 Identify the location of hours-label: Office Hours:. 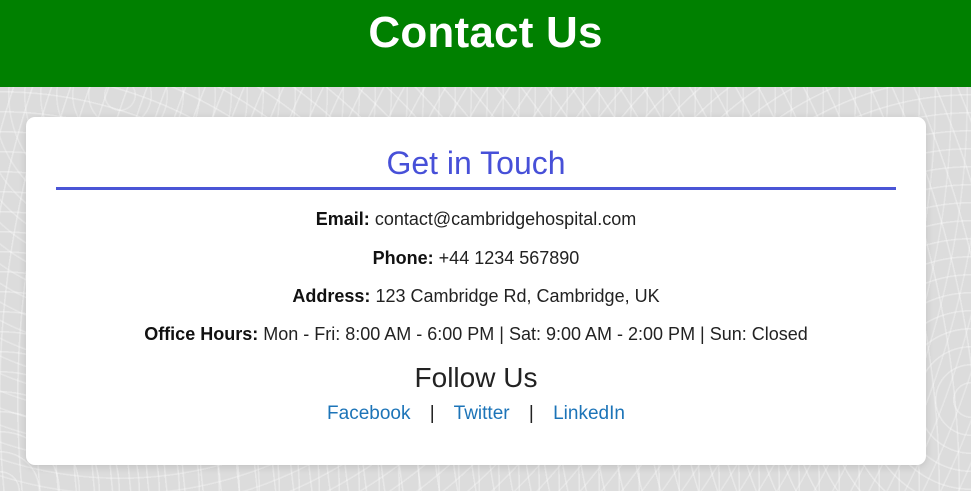
(201, 334).